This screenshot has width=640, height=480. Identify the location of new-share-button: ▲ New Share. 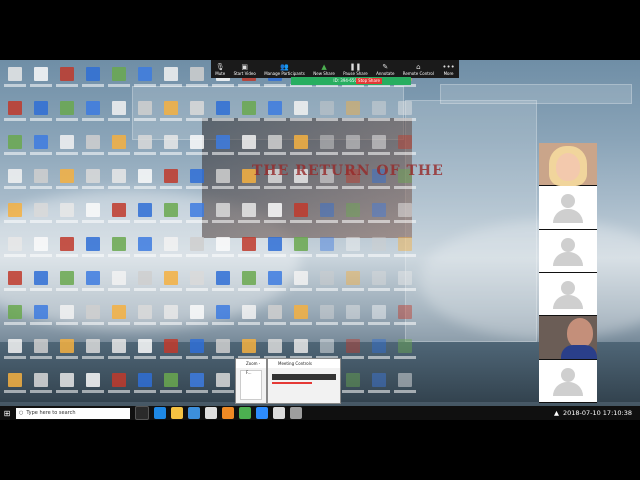
(324, 69).